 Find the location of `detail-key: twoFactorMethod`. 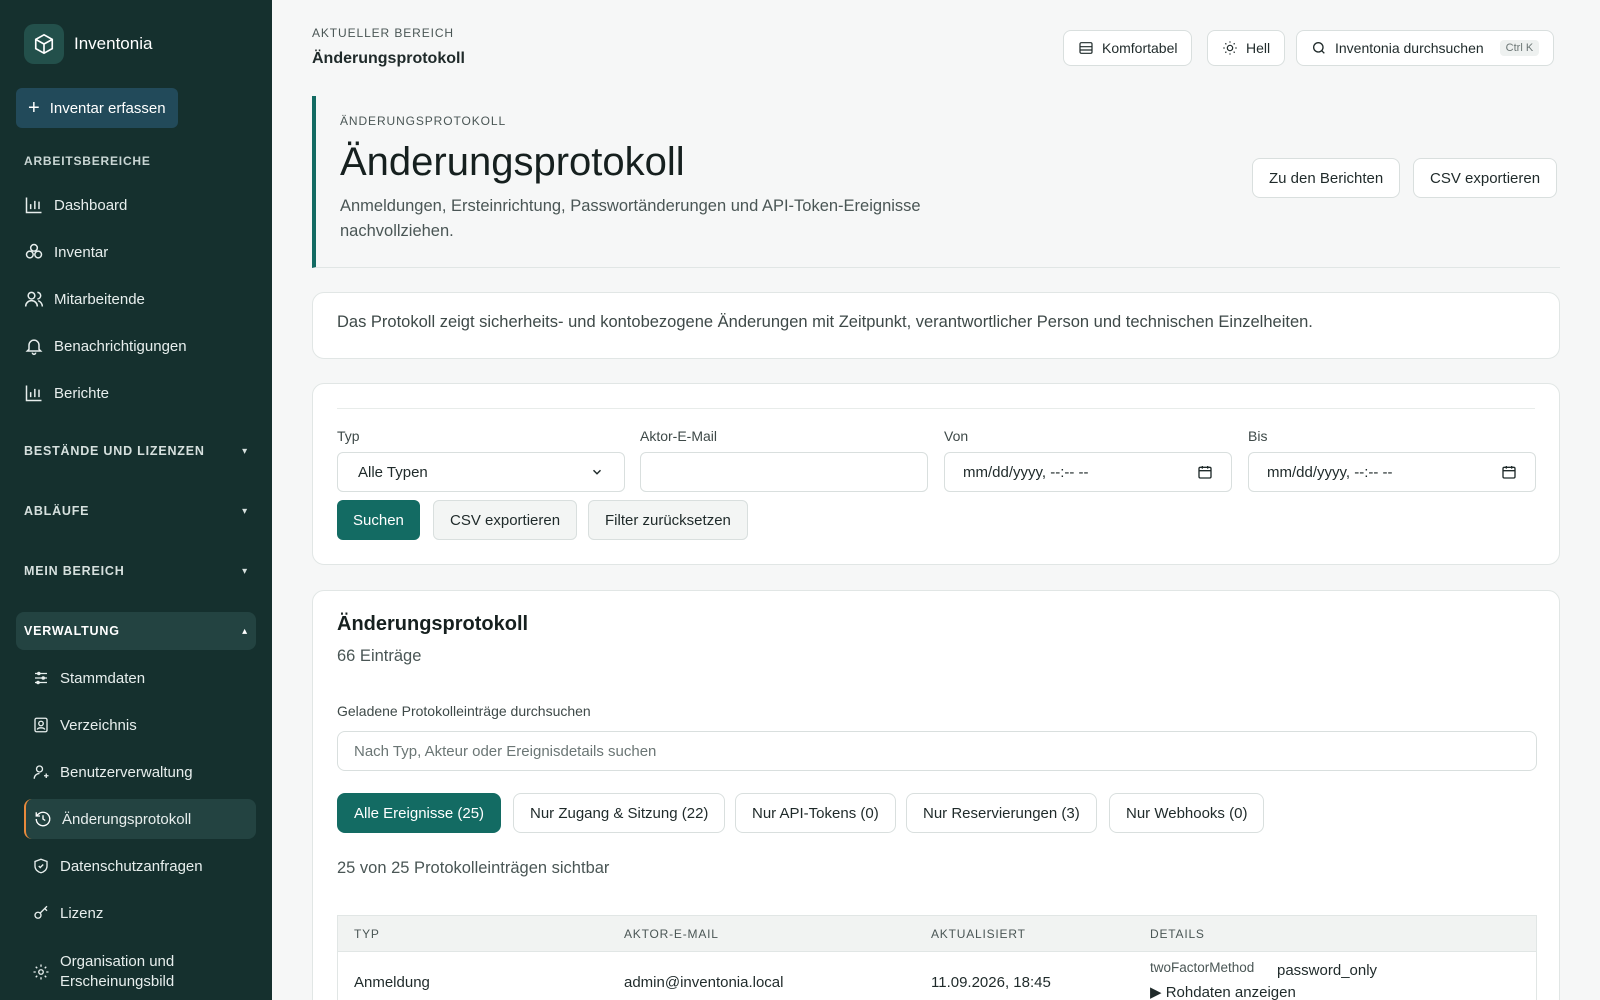

detail-key: twoFactorMethod is located at coordinates (1202, 967).